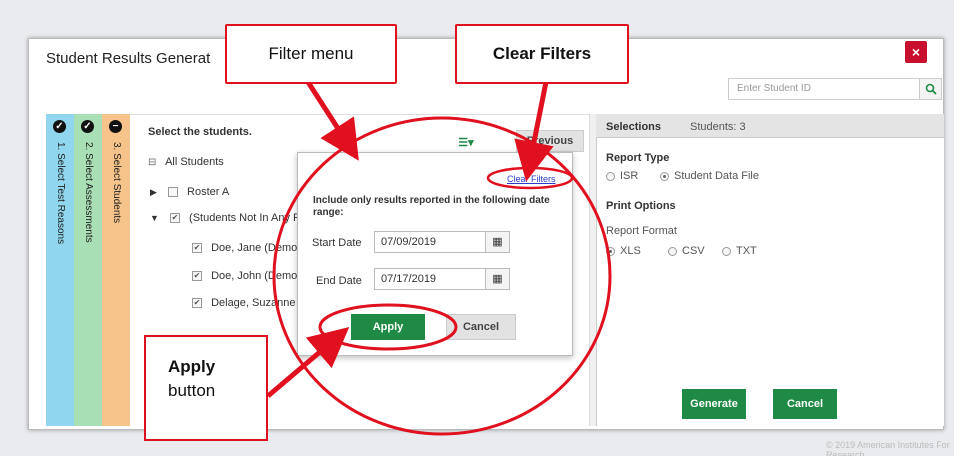 The image size is (954, 456). I want to click on apply-button-callout: Apply button, so click(206, 388).